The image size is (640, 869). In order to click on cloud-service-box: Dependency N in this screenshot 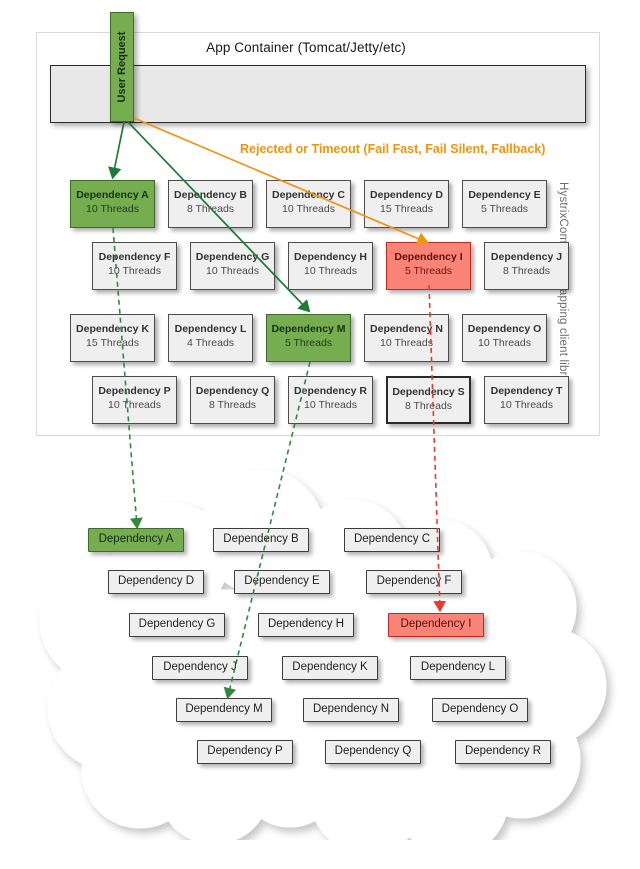, I will do `click(351, 710)`.